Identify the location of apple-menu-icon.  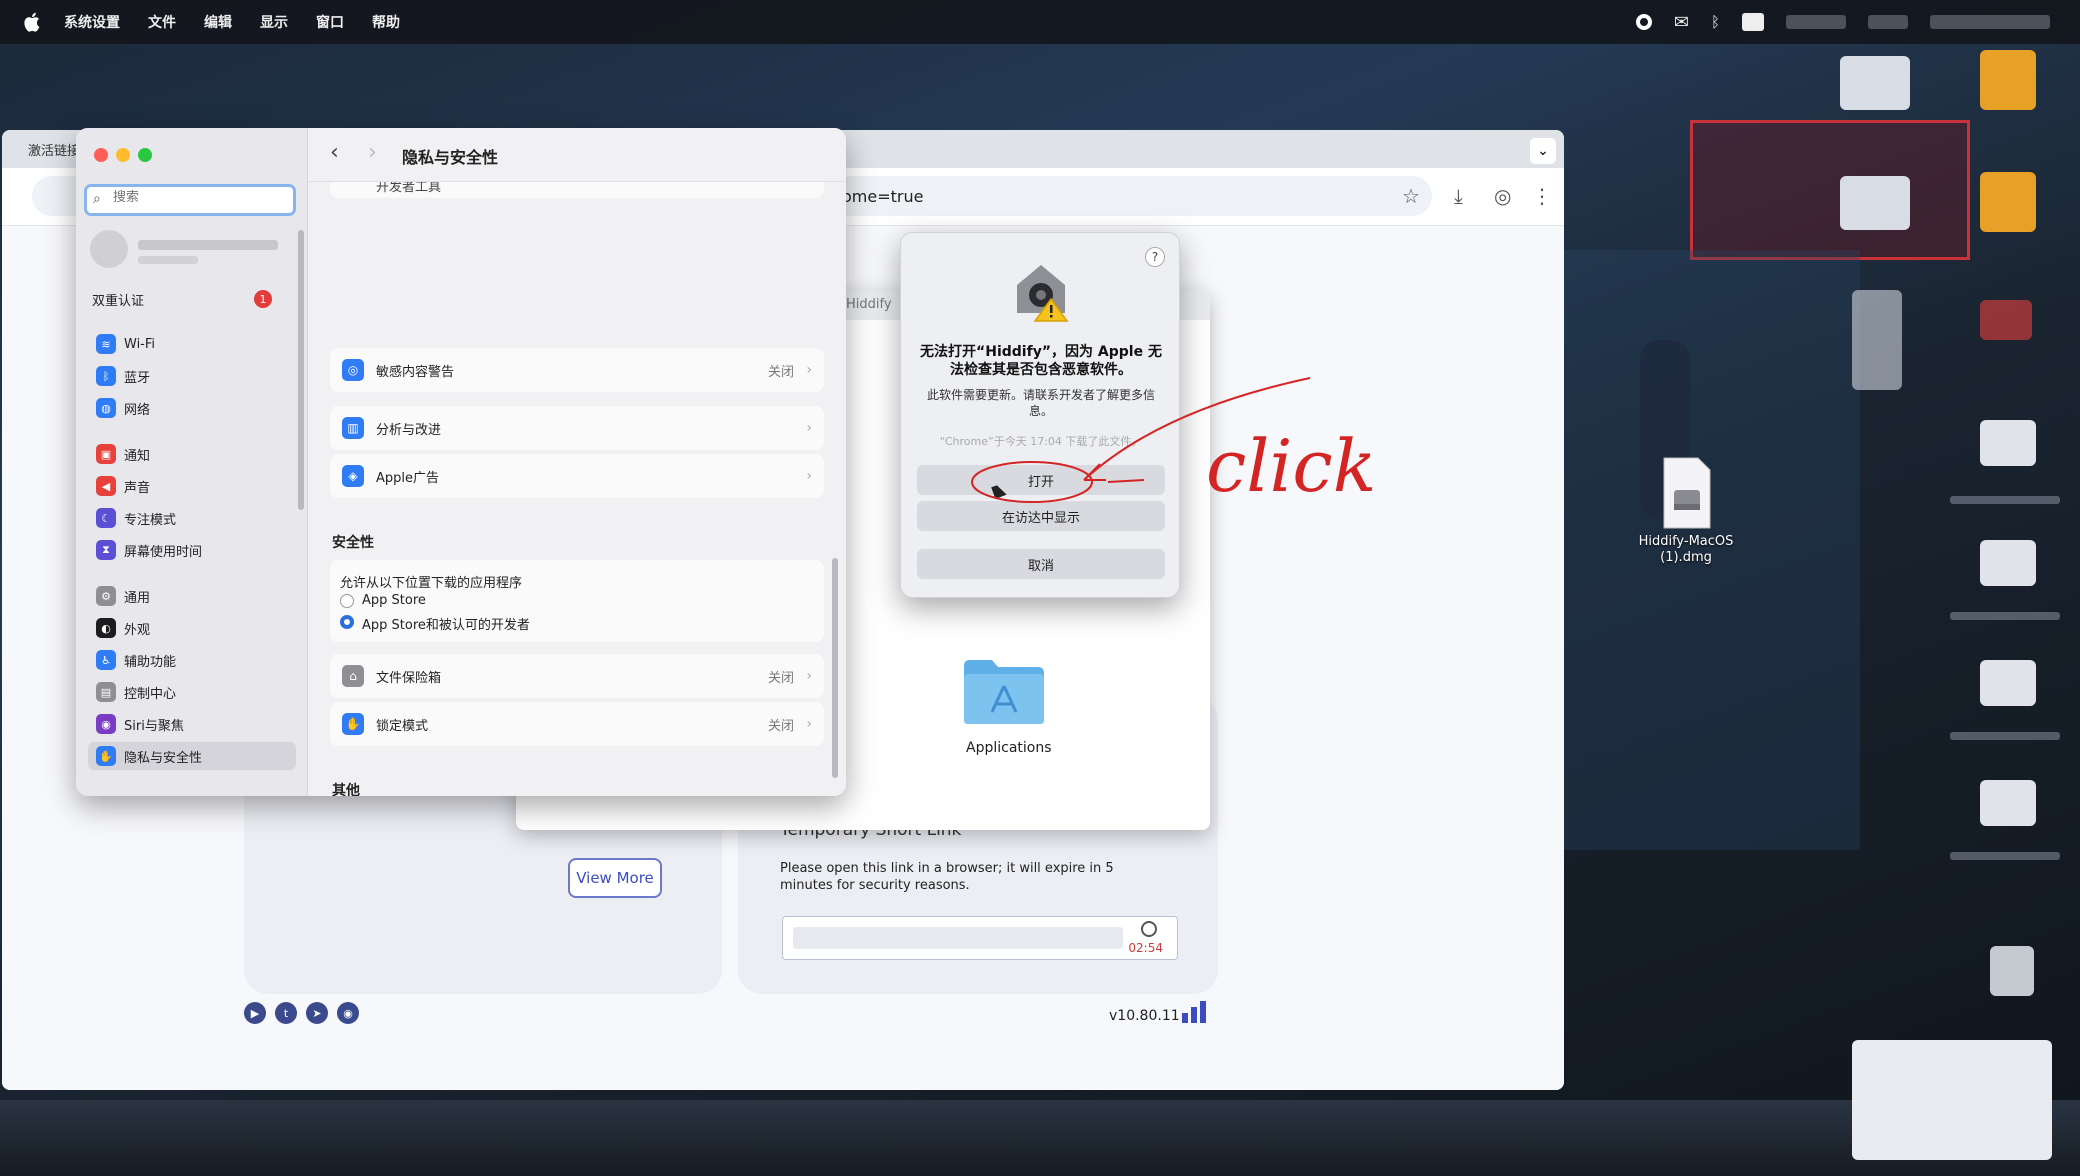
(33, 22).